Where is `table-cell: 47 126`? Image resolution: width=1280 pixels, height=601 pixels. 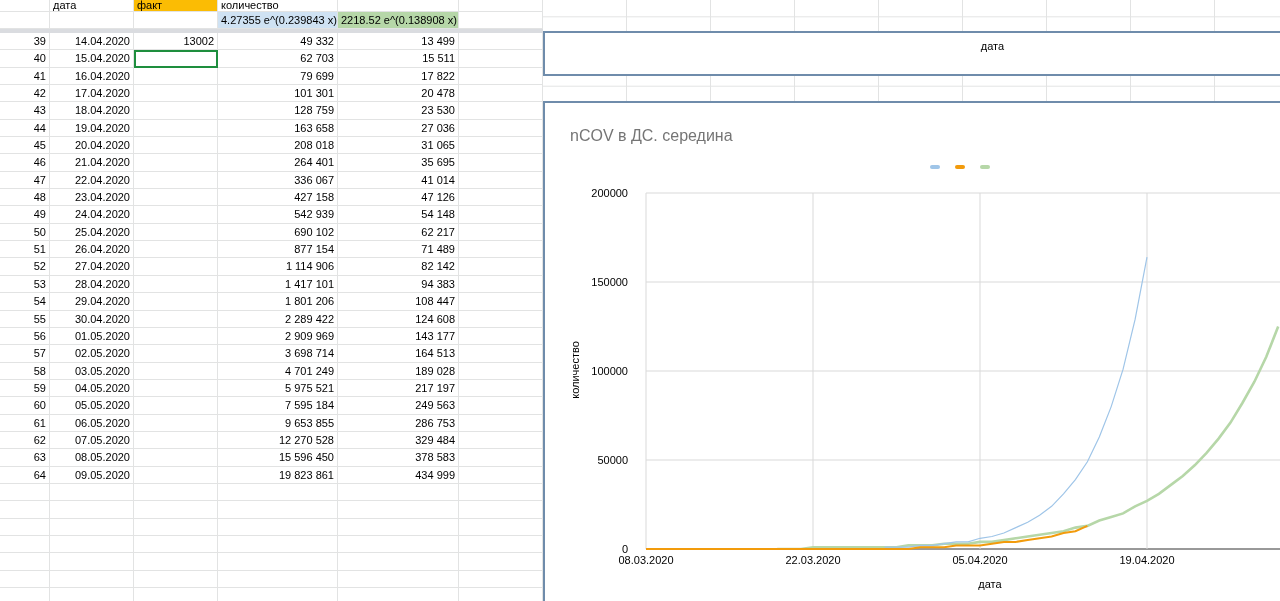 table-cell: 47 126 is located at coordinates (398, 198).